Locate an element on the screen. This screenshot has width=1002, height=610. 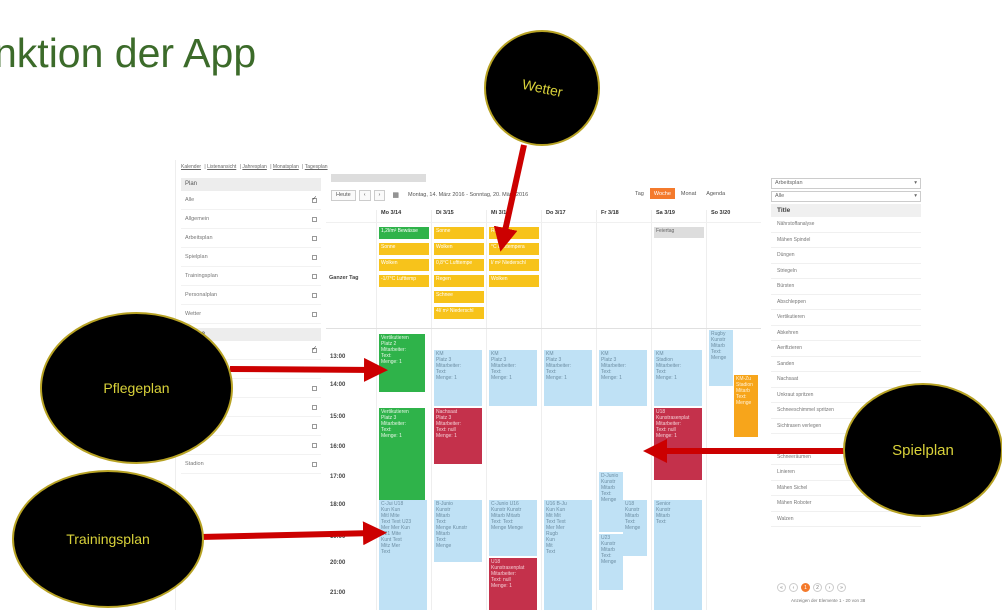
callout-wetter: Wetter is located at coordinates (542, 88).